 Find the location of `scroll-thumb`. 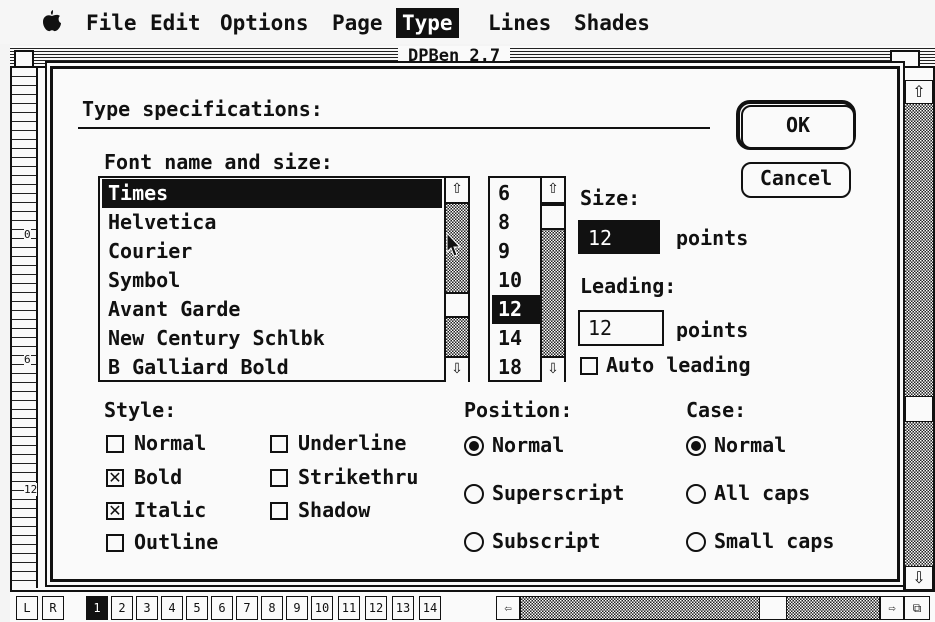

scroll-thumb is located at coordinates (919, 409).